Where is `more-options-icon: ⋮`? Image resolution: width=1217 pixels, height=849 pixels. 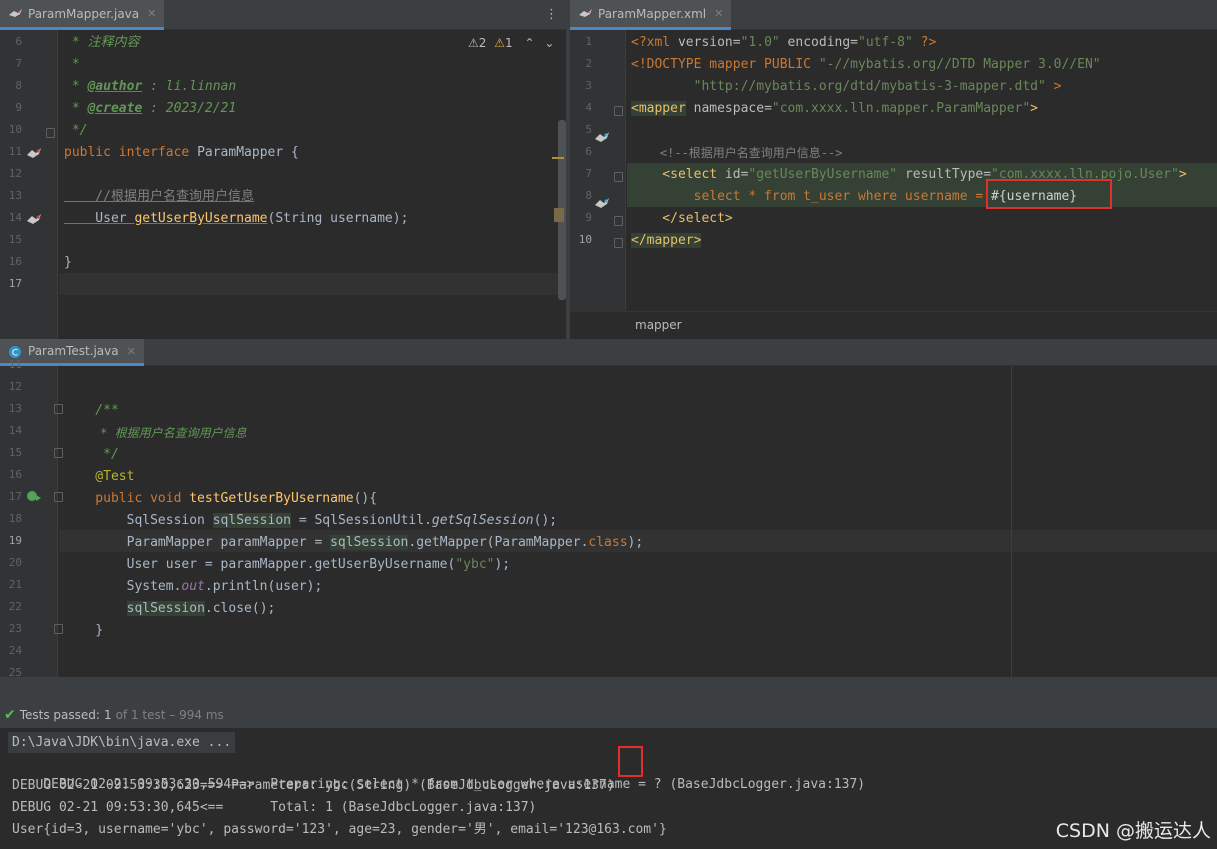 more-options-icon: ⋮ is located at coordinates (551, 14).